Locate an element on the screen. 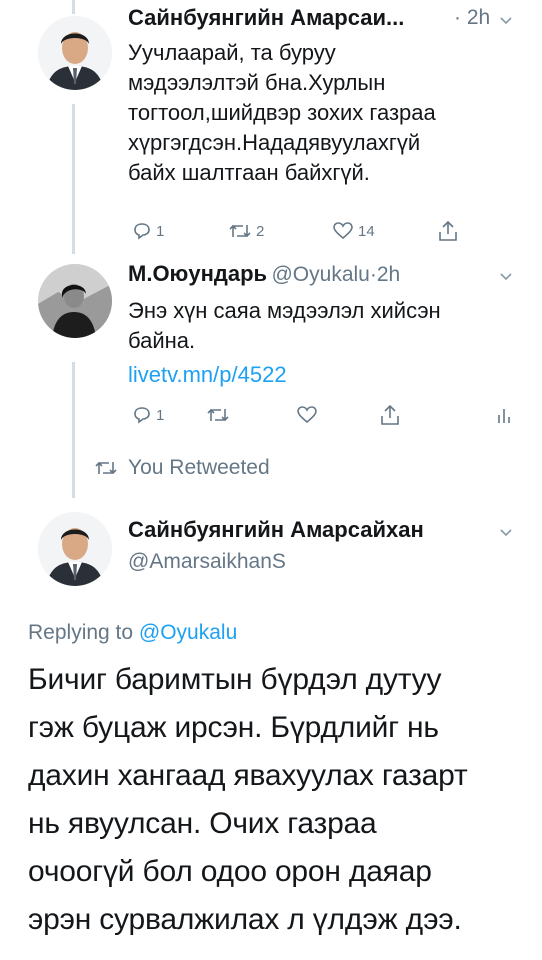 This screenshot has height=960, width=542. analytics-icon is located at coordinates (504, 416).